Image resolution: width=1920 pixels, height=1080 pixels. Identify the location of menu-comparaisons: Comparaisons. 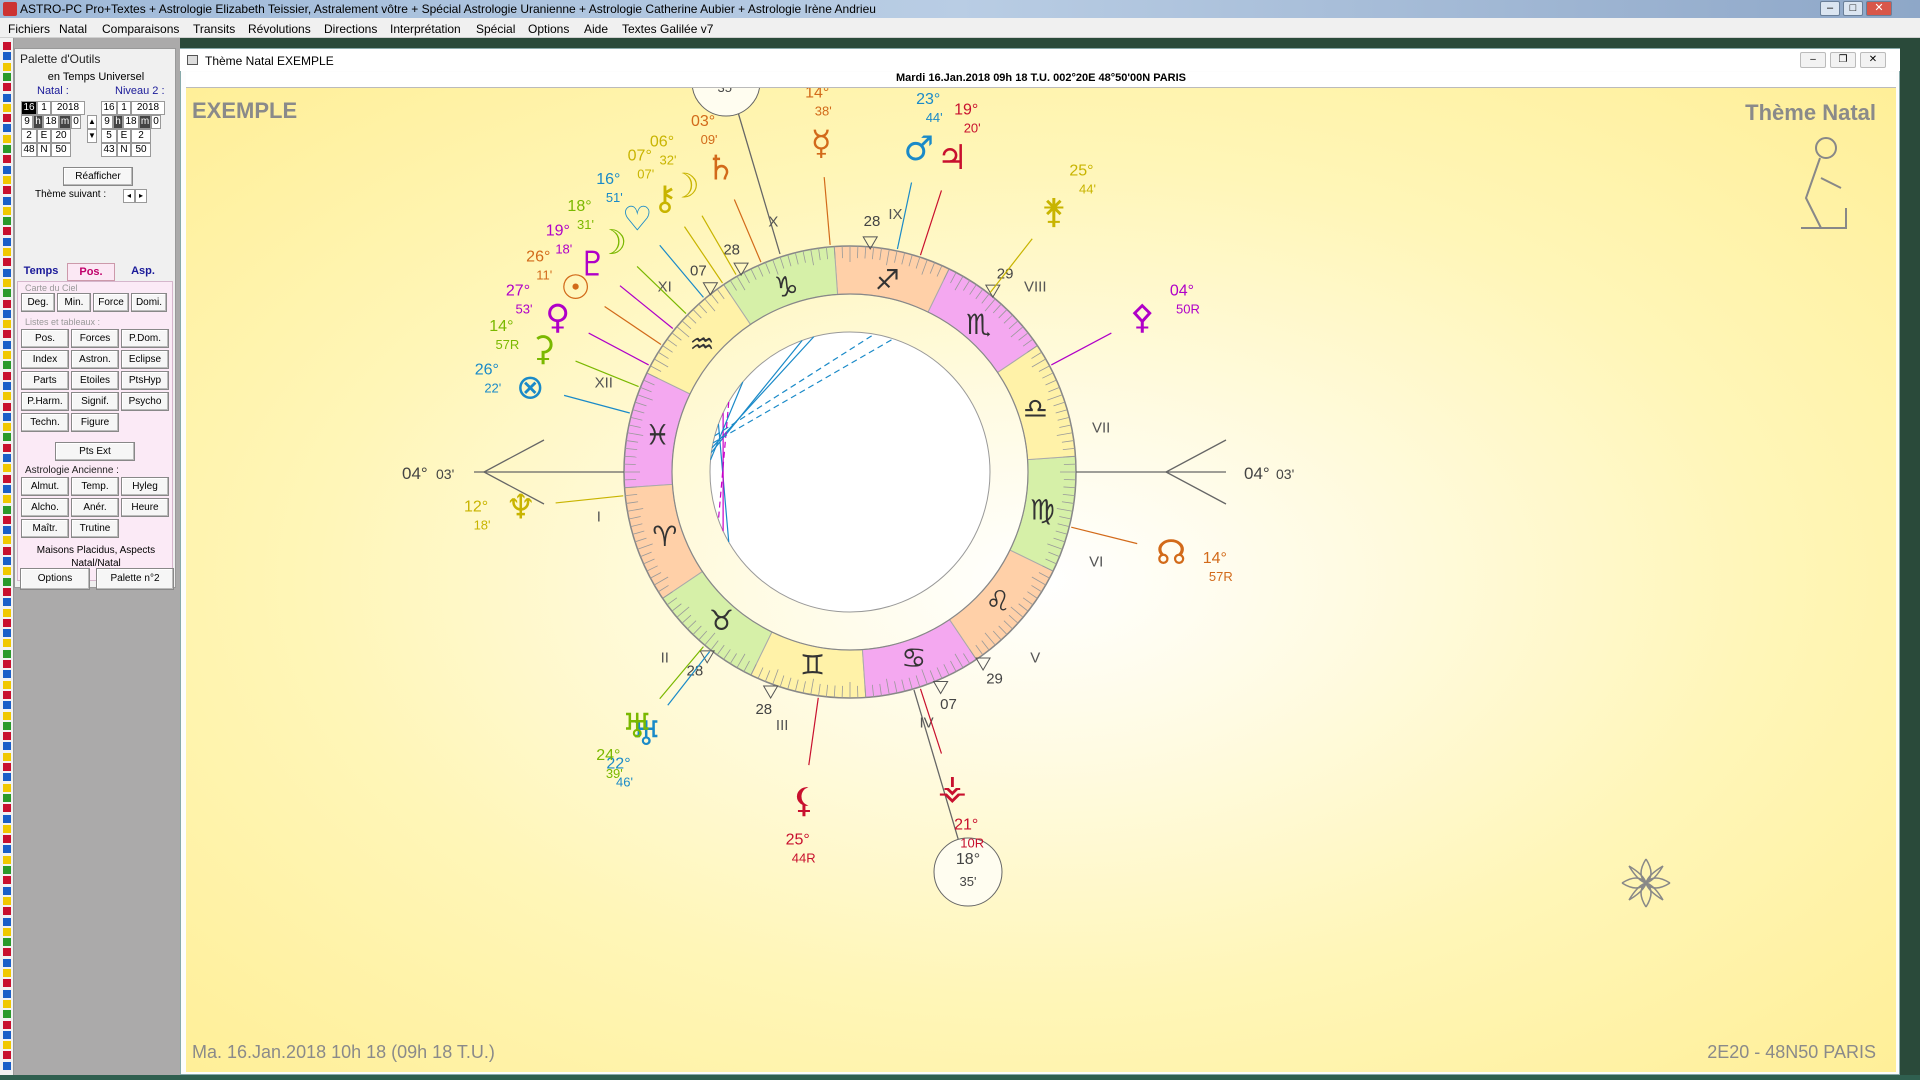
(140, 29).